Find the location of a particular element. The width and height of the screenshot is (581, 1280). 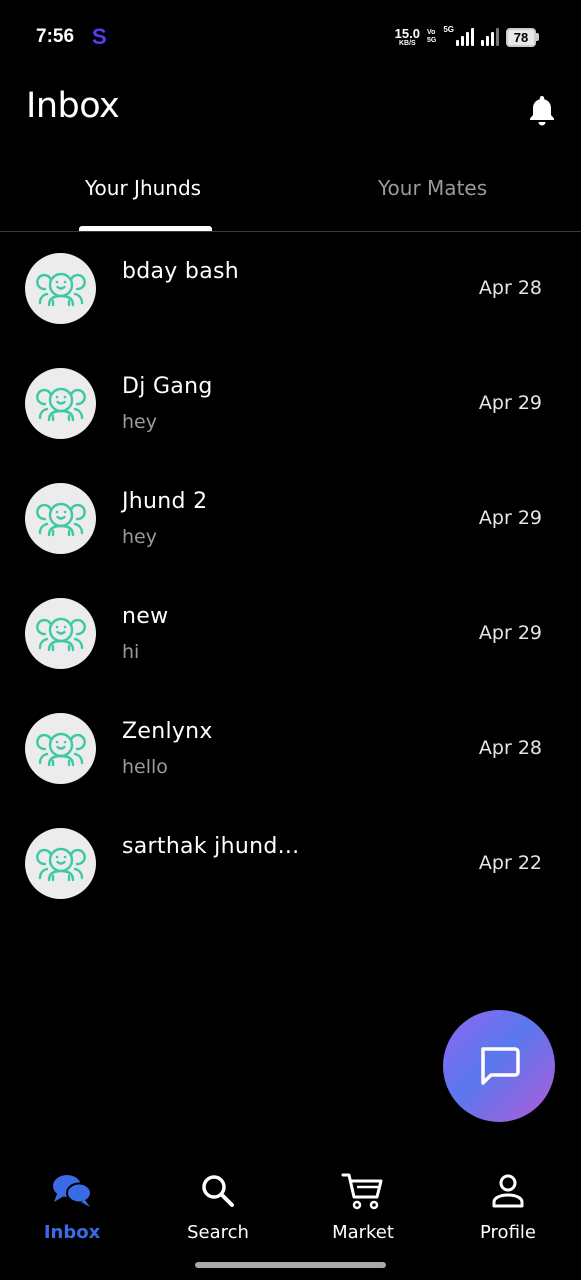

signal-icon-secondary is located at coordinates (490, 37).